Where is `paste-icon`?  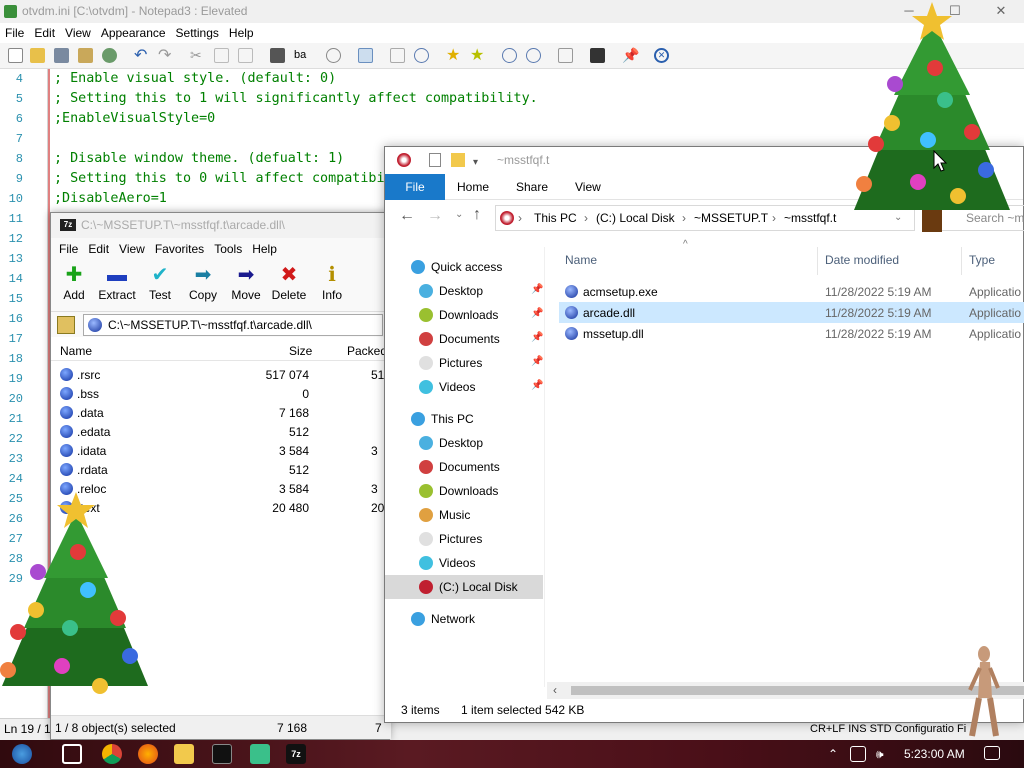
paste-icon is located at coordinates (245, 55).